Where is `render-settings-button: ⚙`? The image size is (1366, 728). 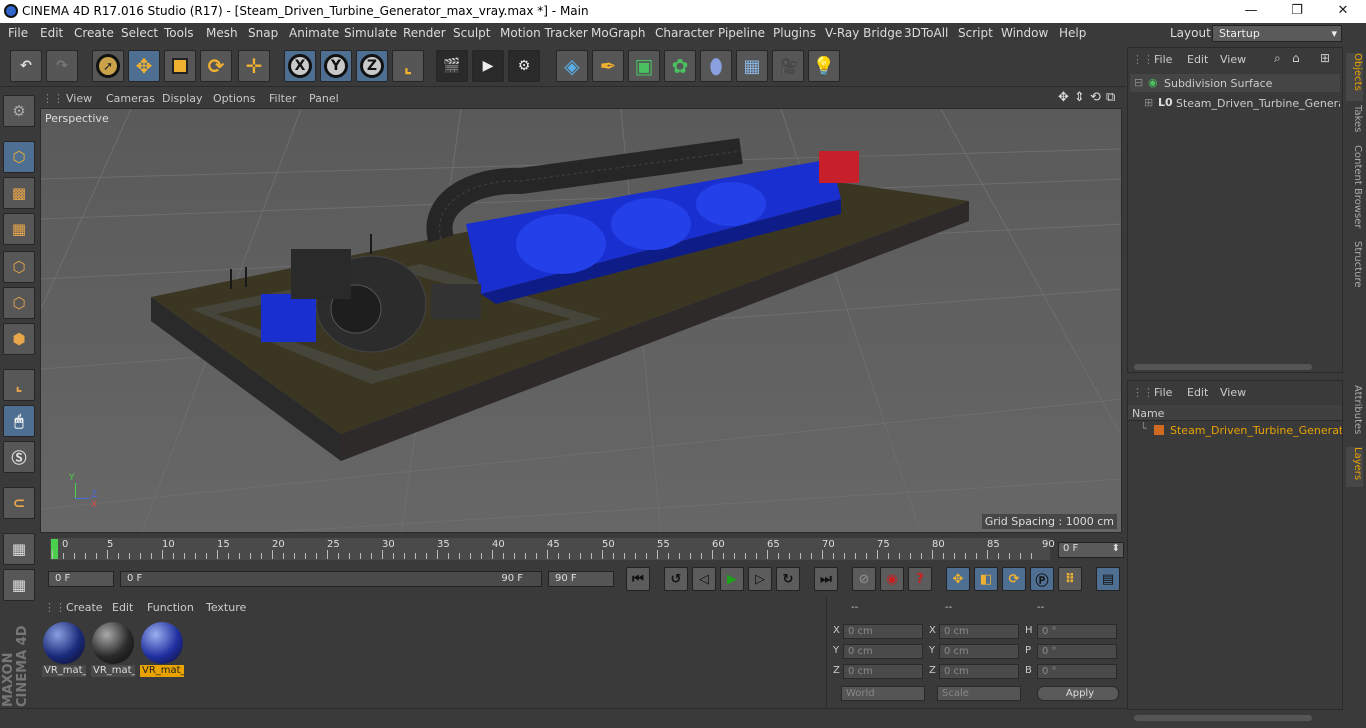
render-settings-button: ⚙ is located at coordinates (524, 66).